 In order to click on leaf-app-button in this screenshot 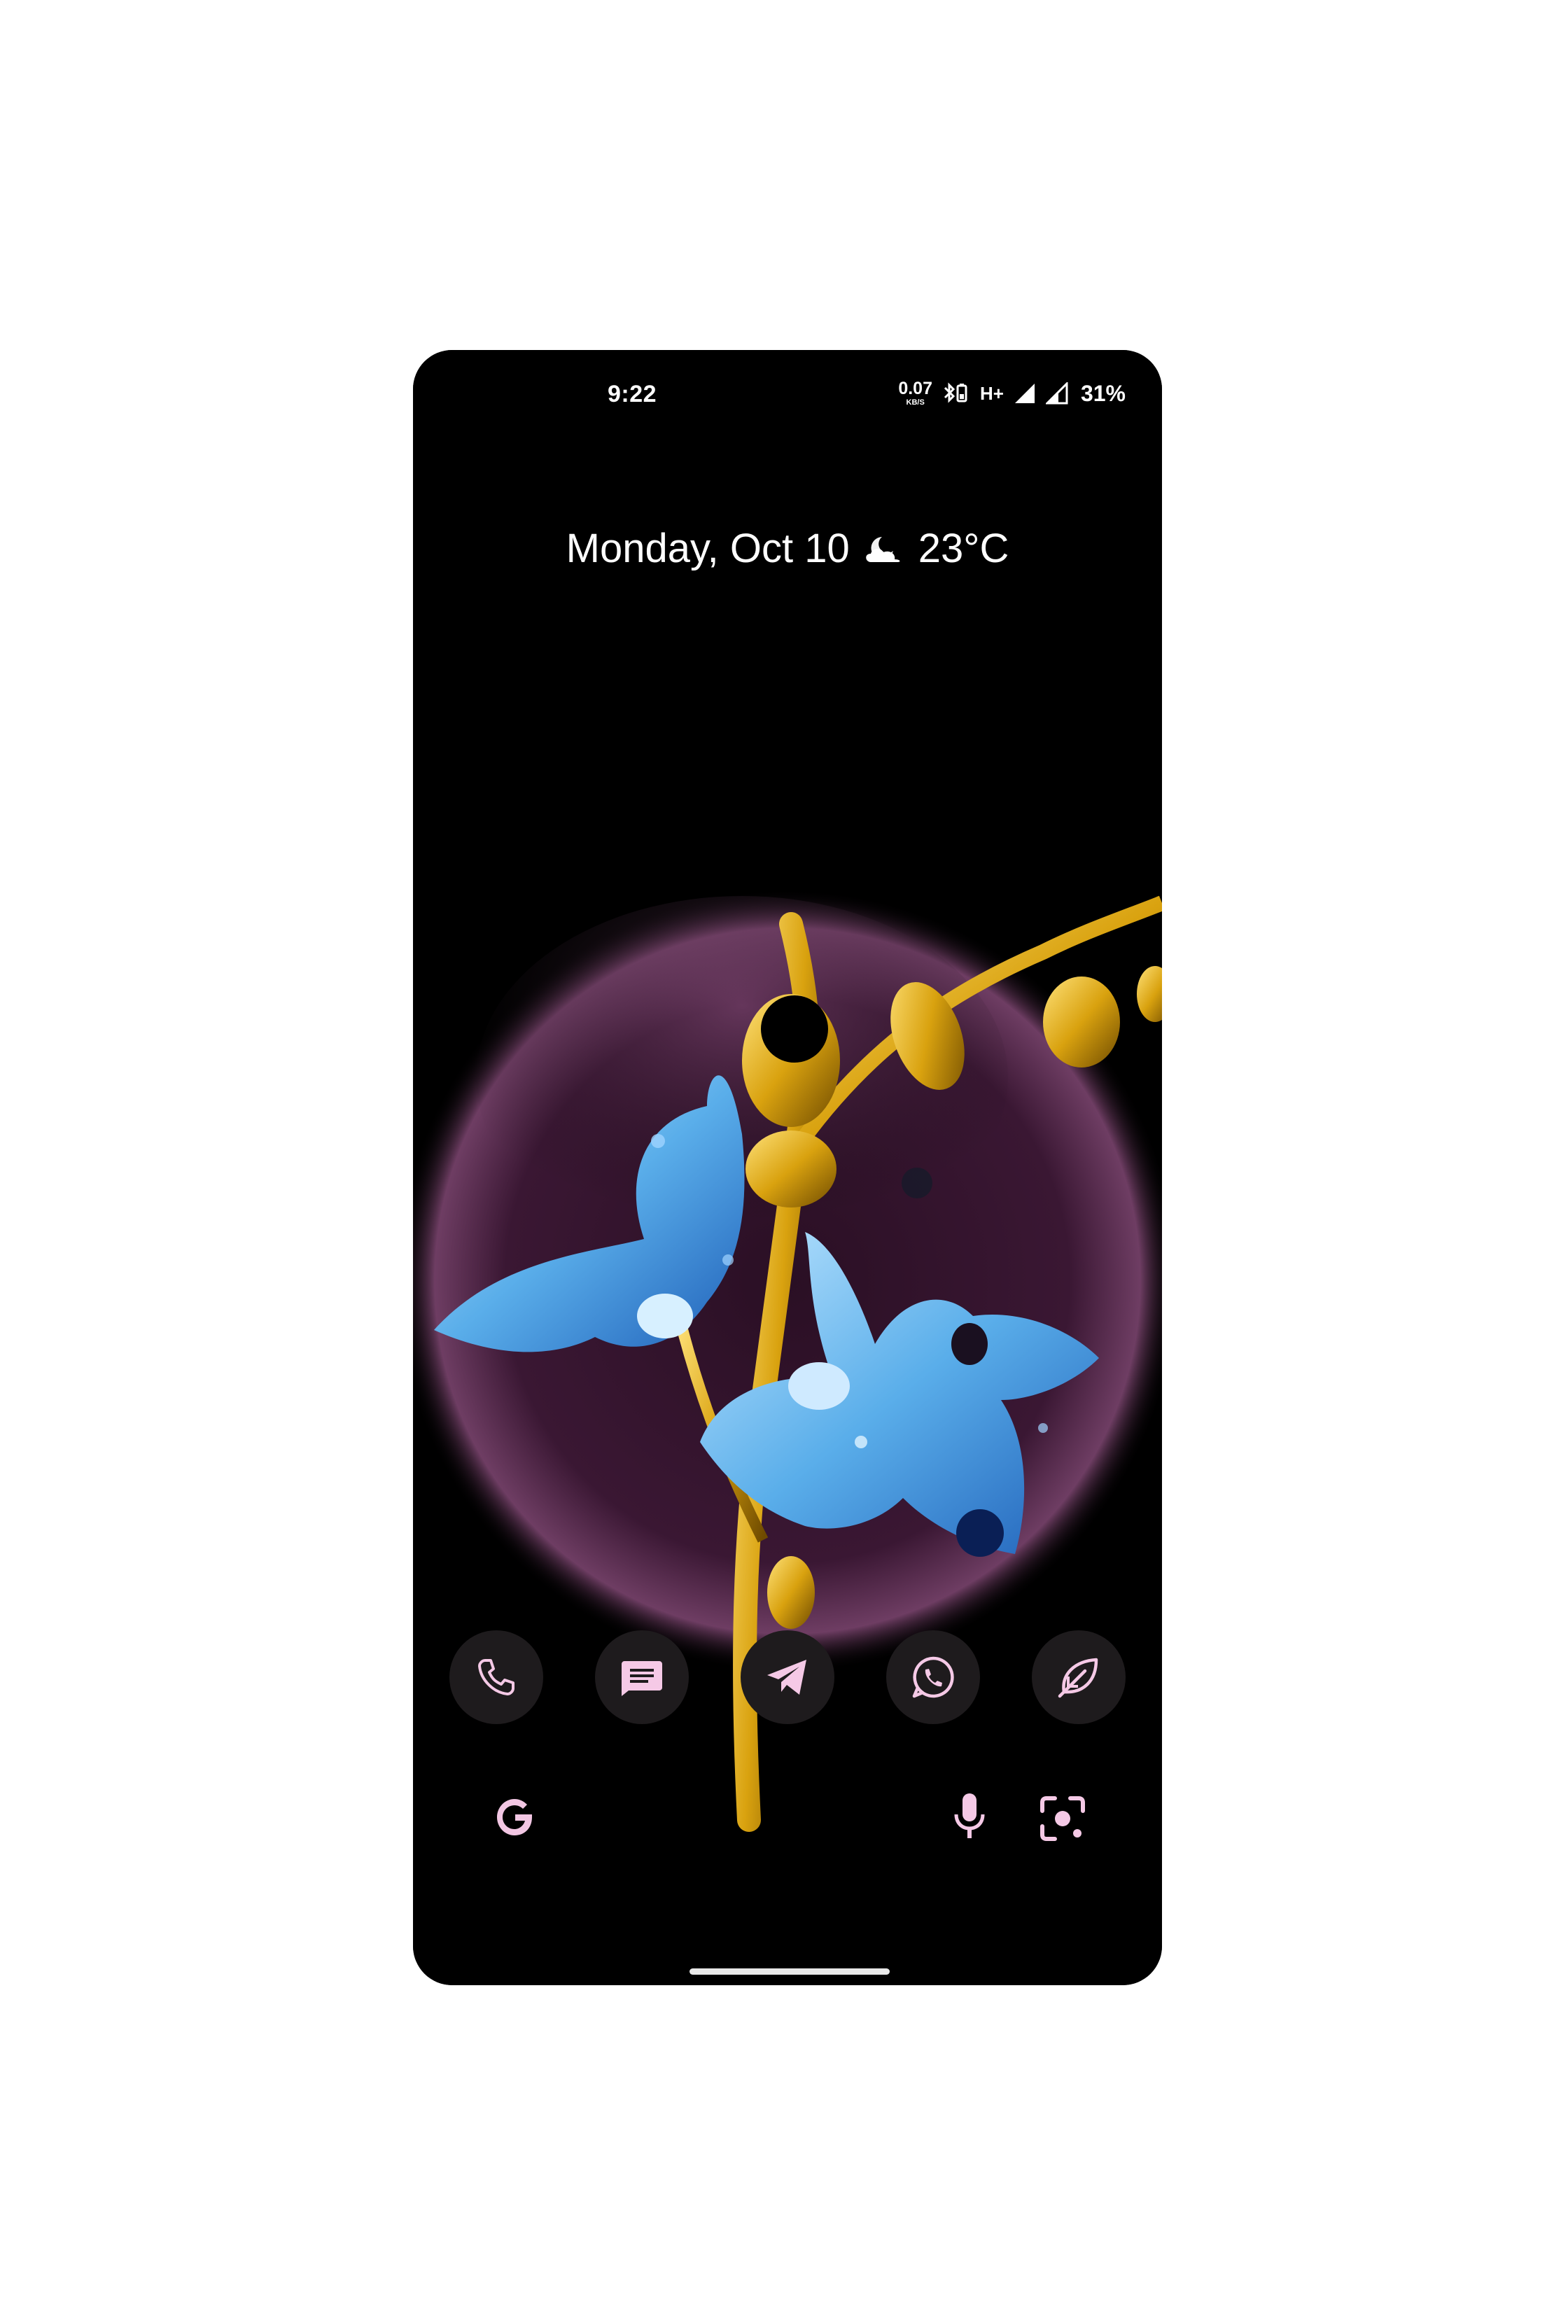, I will do `click(1079, 1677)`.